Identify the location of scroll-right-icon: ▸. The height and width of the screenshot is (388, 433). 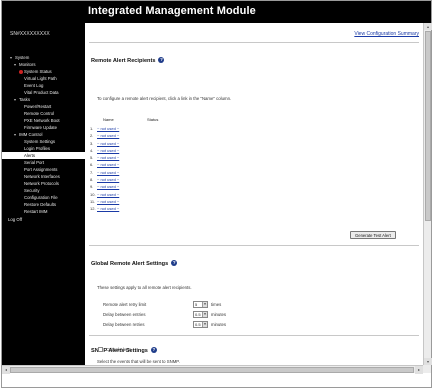
(419, 370).